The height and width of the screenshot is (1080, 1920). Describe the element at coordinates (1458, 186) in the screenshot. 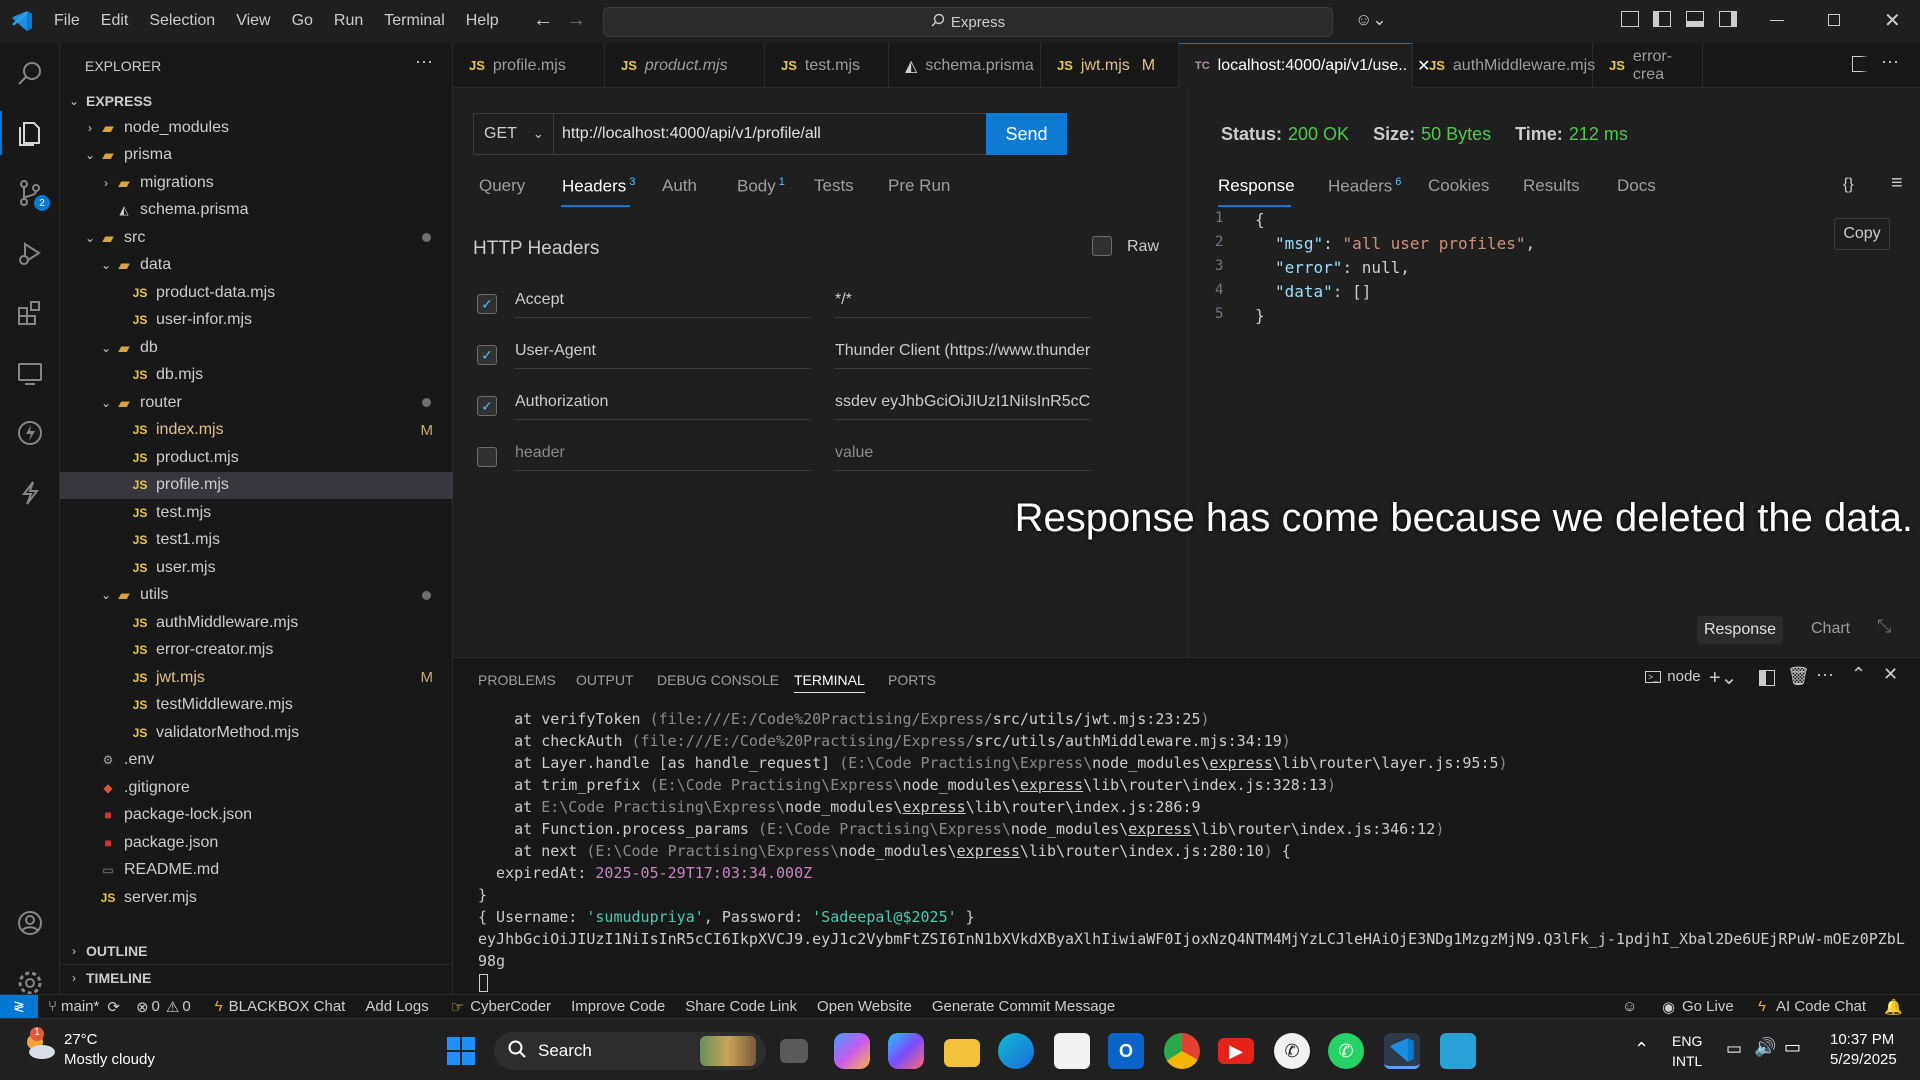

I see `response-tab: Cookies` at that location.